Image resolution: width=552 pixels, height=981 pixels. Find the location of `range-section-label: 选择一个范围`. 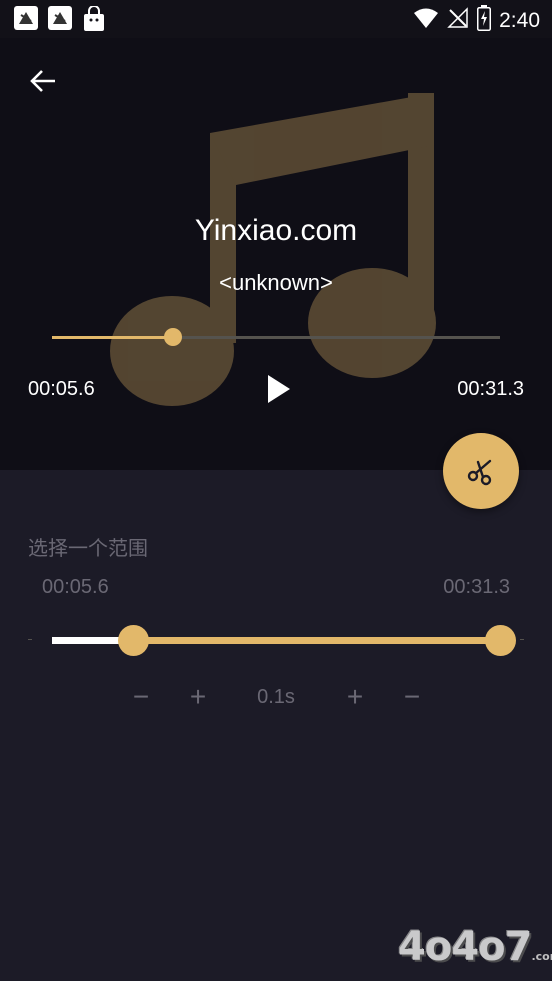

range-section-label: 选择一个范围 is located at coordinates (88, 549).